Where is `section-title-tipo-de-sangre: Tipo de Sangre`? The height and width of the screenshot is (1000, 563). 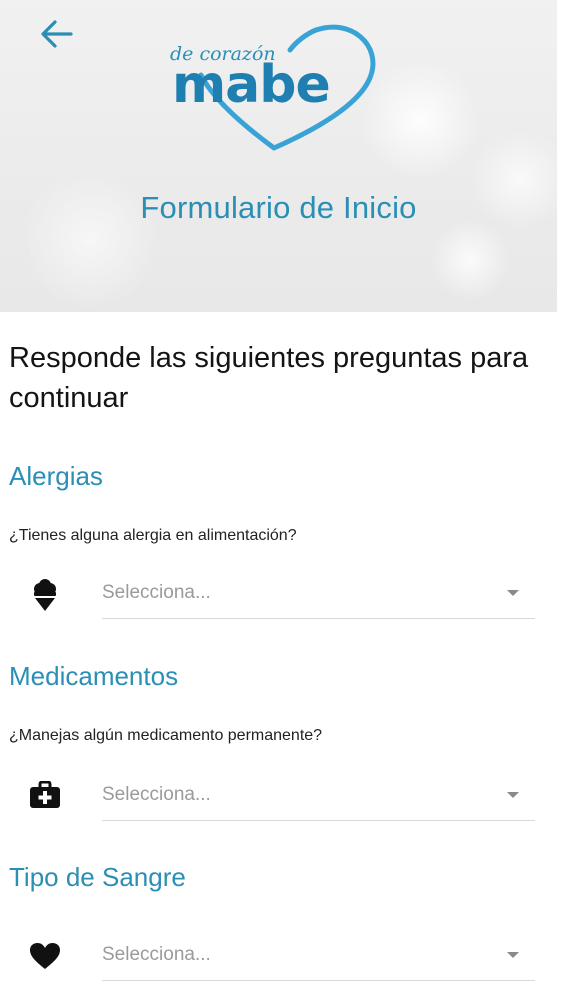
section-title-tipo-de-sangre: Tipo de Sangre is located at coordinates (97, 877).